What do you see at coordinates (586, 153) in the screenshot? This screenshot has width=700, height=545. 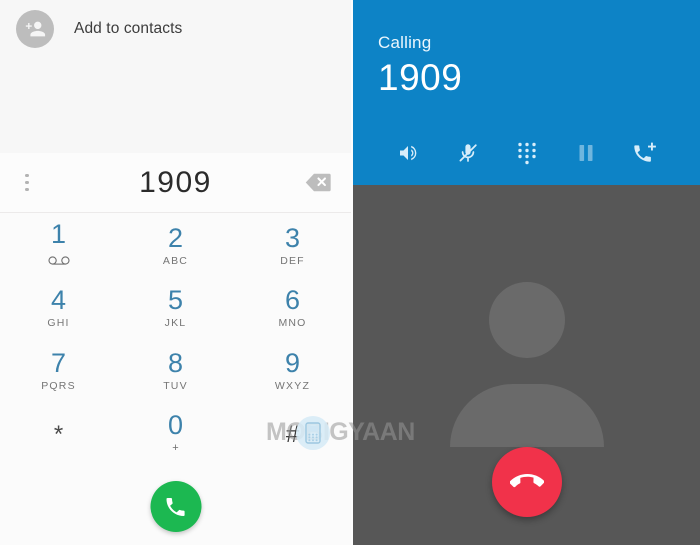 I see `pause-icon` at bounding box center [586, 153].